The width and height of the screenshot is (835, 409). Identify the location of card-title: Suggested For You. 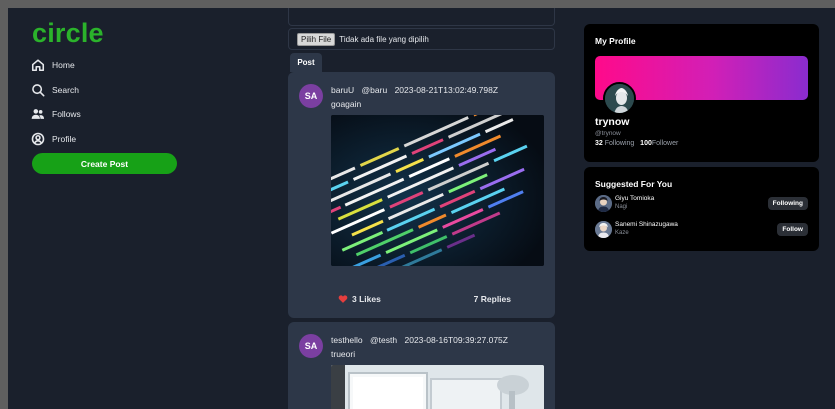
(634, 184).